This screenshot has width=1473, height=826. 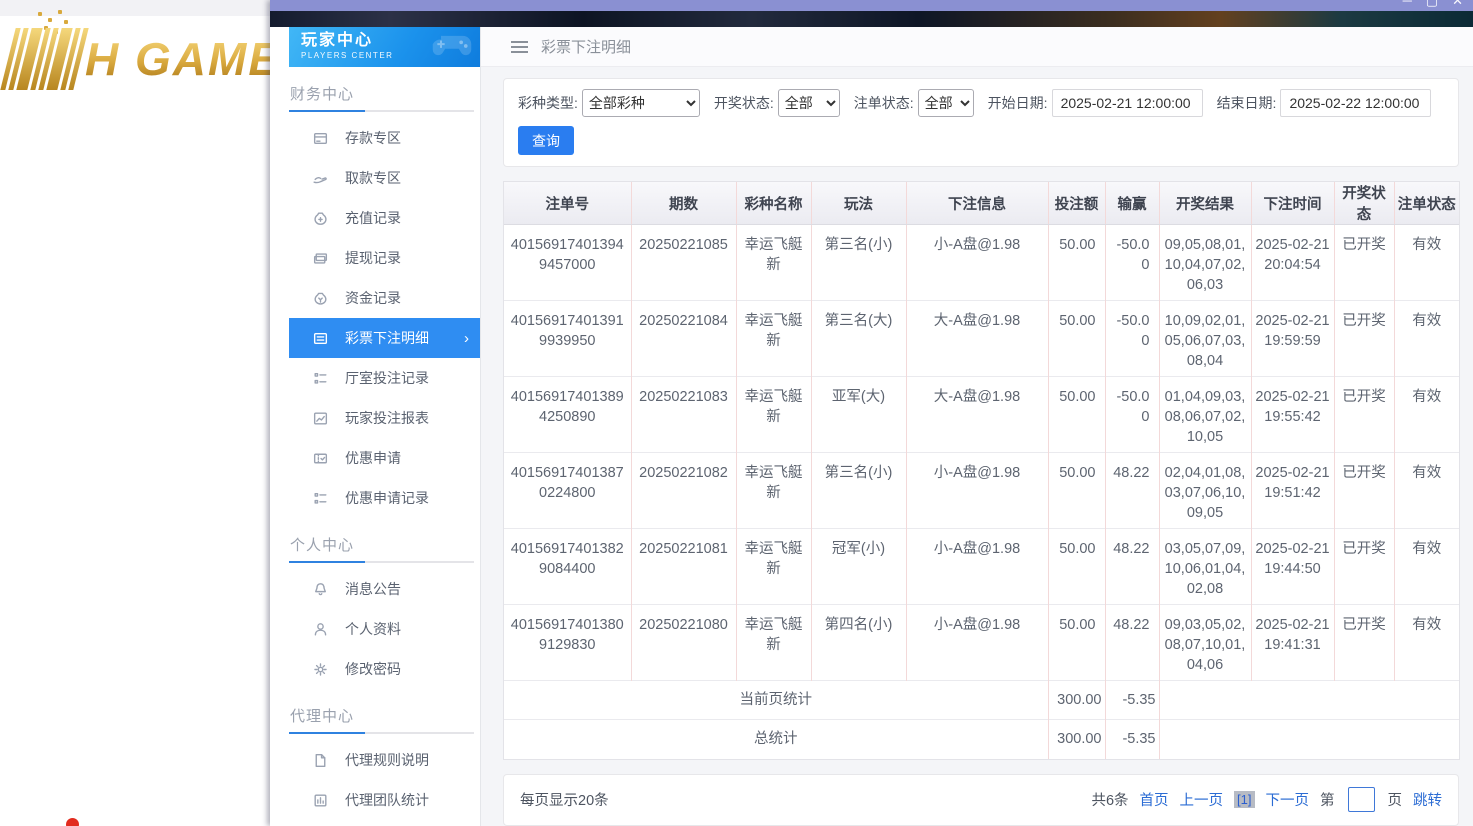 What do you see at coordinates (44, 59) in the screenshot?
I see `logo-bars-icon` at bounding box center [44, 59].